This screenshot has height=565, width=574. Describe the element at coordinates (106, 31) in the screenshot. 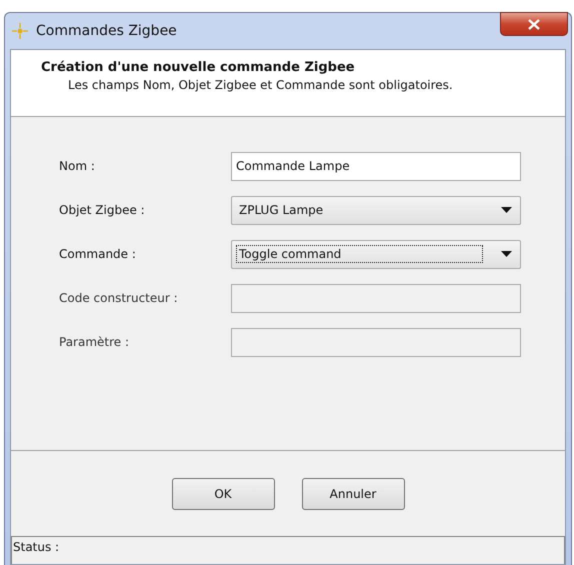

I see `window-title: Commandes Zigbee` at that location.